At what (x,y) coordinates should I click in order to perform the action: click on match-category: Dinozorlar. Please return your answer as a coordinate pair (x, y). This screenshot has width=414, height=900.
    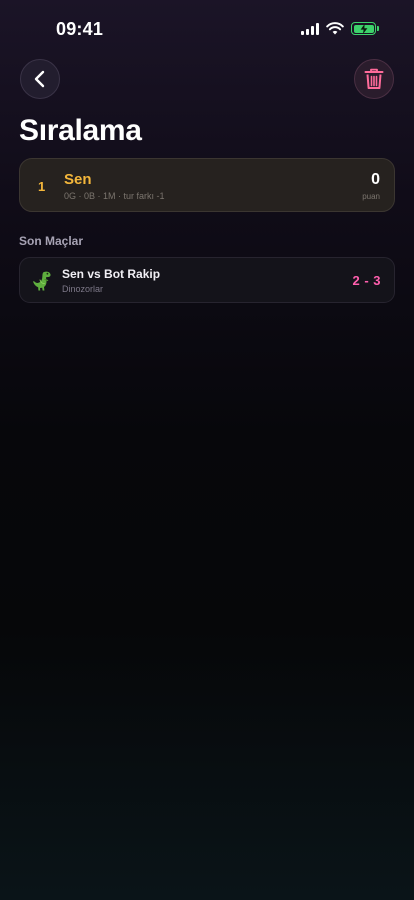
    Looking at the image, I should click on (83, 289).